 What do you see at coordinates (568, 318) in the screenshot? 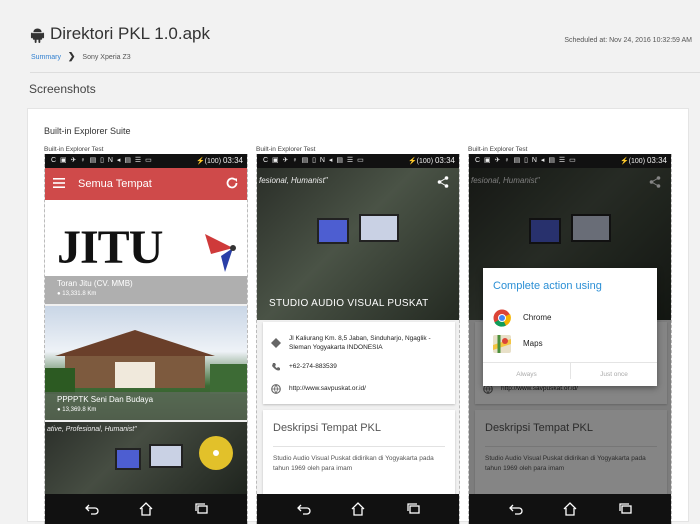
I see `option-chrome: Chrome` at bounding box center [568, 318].